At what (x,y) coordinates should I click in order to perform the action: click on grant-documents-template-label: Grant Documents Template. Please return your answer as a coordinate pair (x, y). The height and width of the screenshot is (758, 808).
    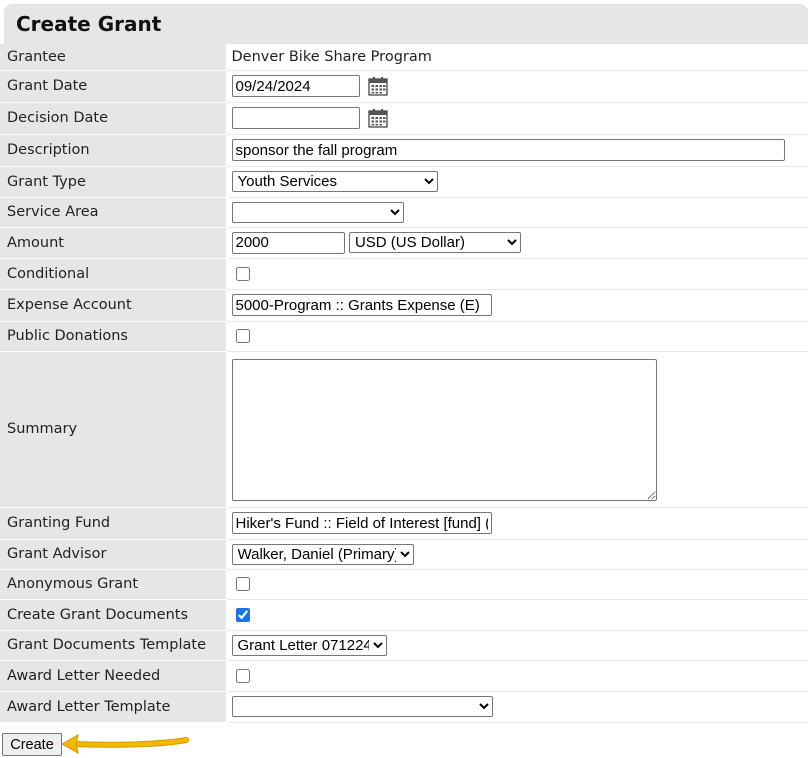
    Looking at the image, I should click on (113, 645).